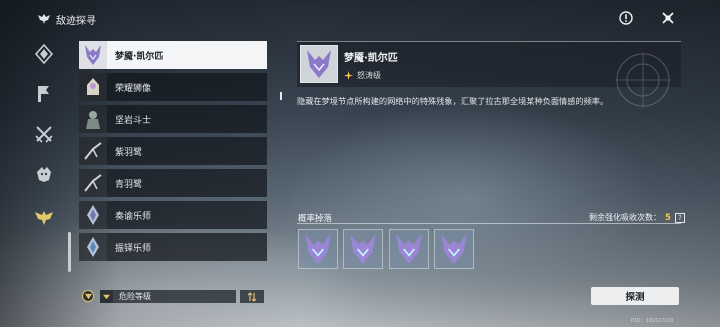  What do you see at coordinates (369, 75) in the screenshot?
I see `enemy-rank-label: 怒涛级` at bounding box center [369, 75].